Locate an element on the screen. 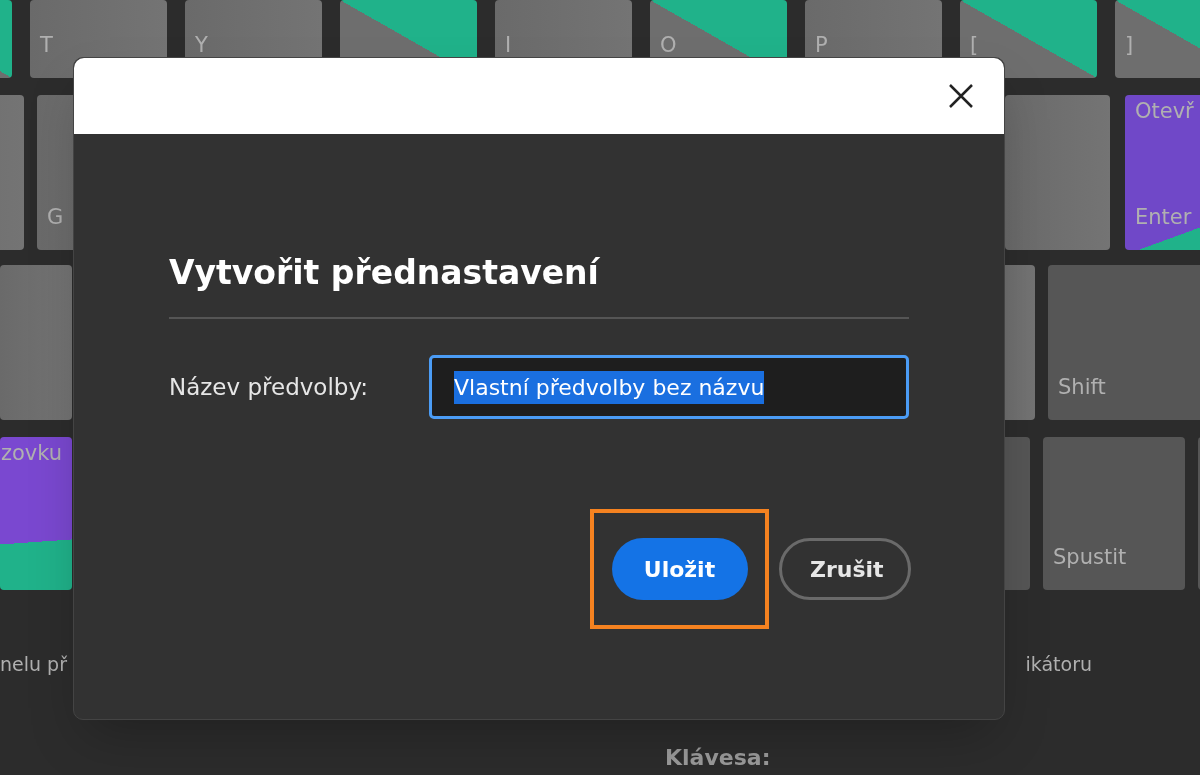 Image resolution: width=1200 pixels, height=775 pixels. keyboard-key: [ is located at coordinates (1028, 39).